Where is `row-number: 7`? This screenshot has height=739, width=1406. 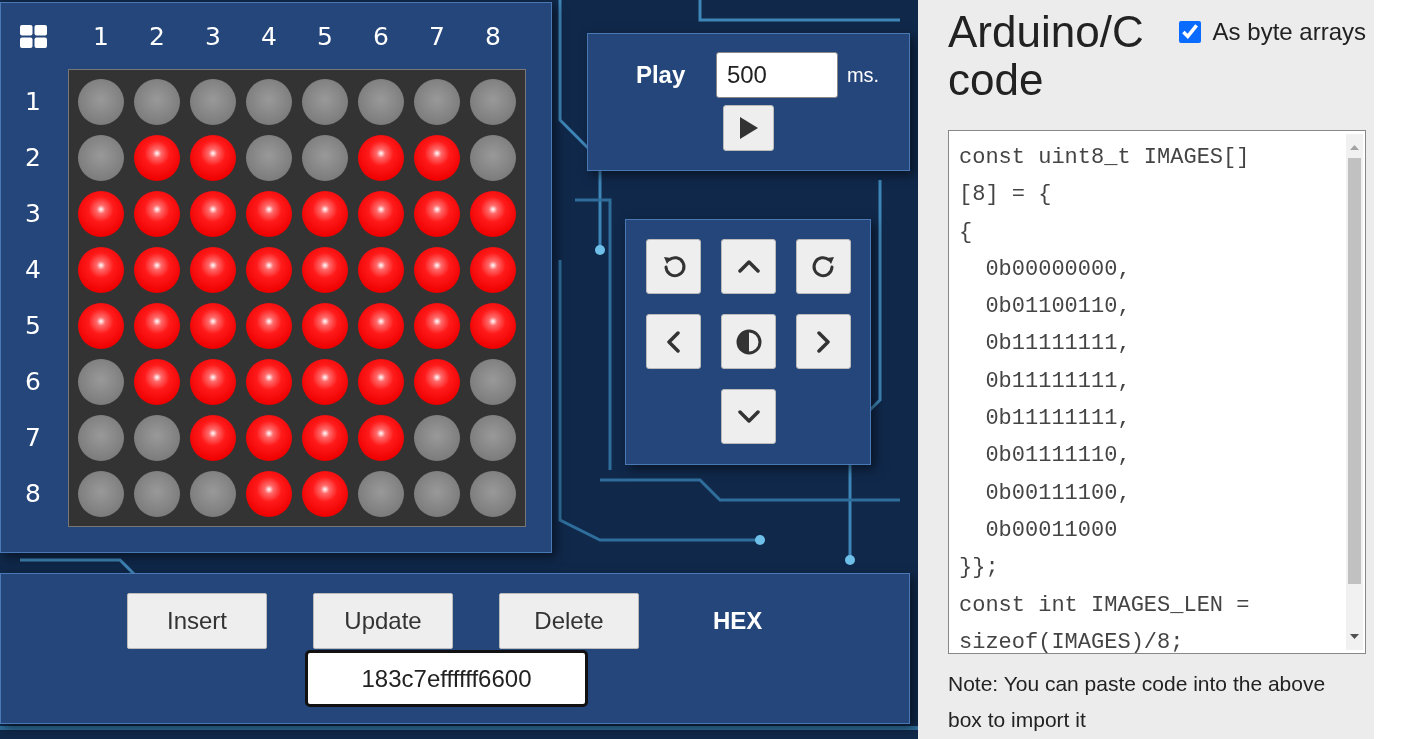 row-number: 7 is located at coordinates (34, 438).